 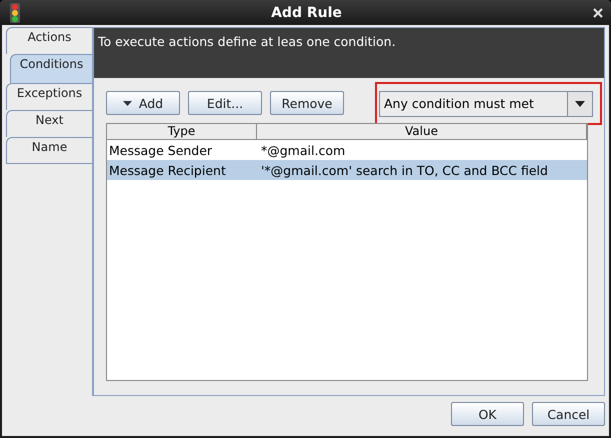 What do you see at coordinates (49, 150) in the screenshot?
I see `tab: Name` at bounding box center [49, 150].